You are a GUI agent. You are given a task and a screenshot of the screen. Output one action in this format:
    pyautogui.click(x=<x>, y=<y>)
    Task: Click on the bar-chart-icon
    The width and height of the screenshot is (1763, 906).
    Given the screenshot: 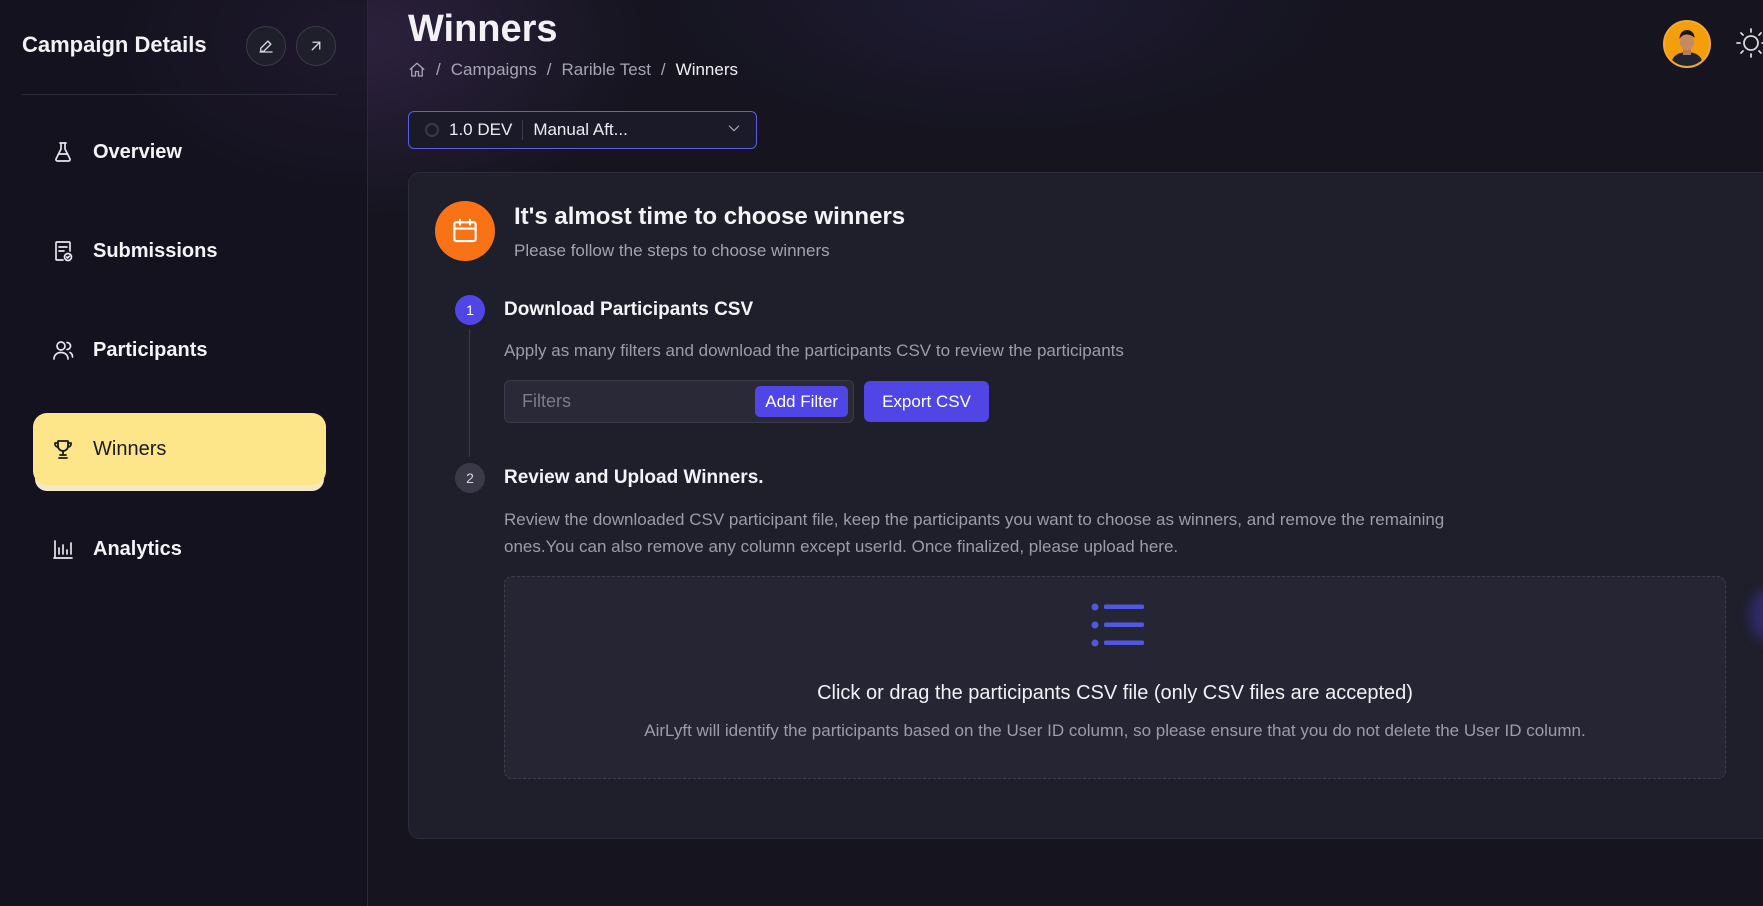 What is the action you would take?
    pyautogui.click(x=63, y=549)
    